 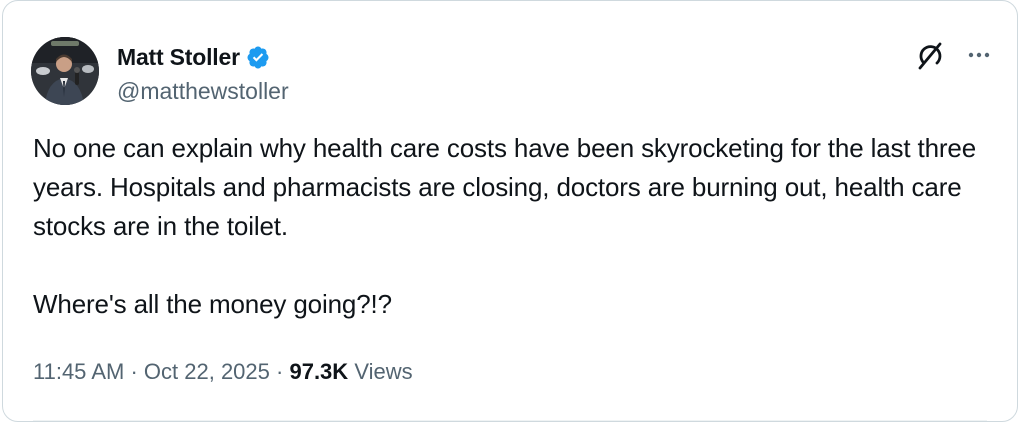 I want to click on author-handle: @matthewstoller, so click(x=203, y=91).